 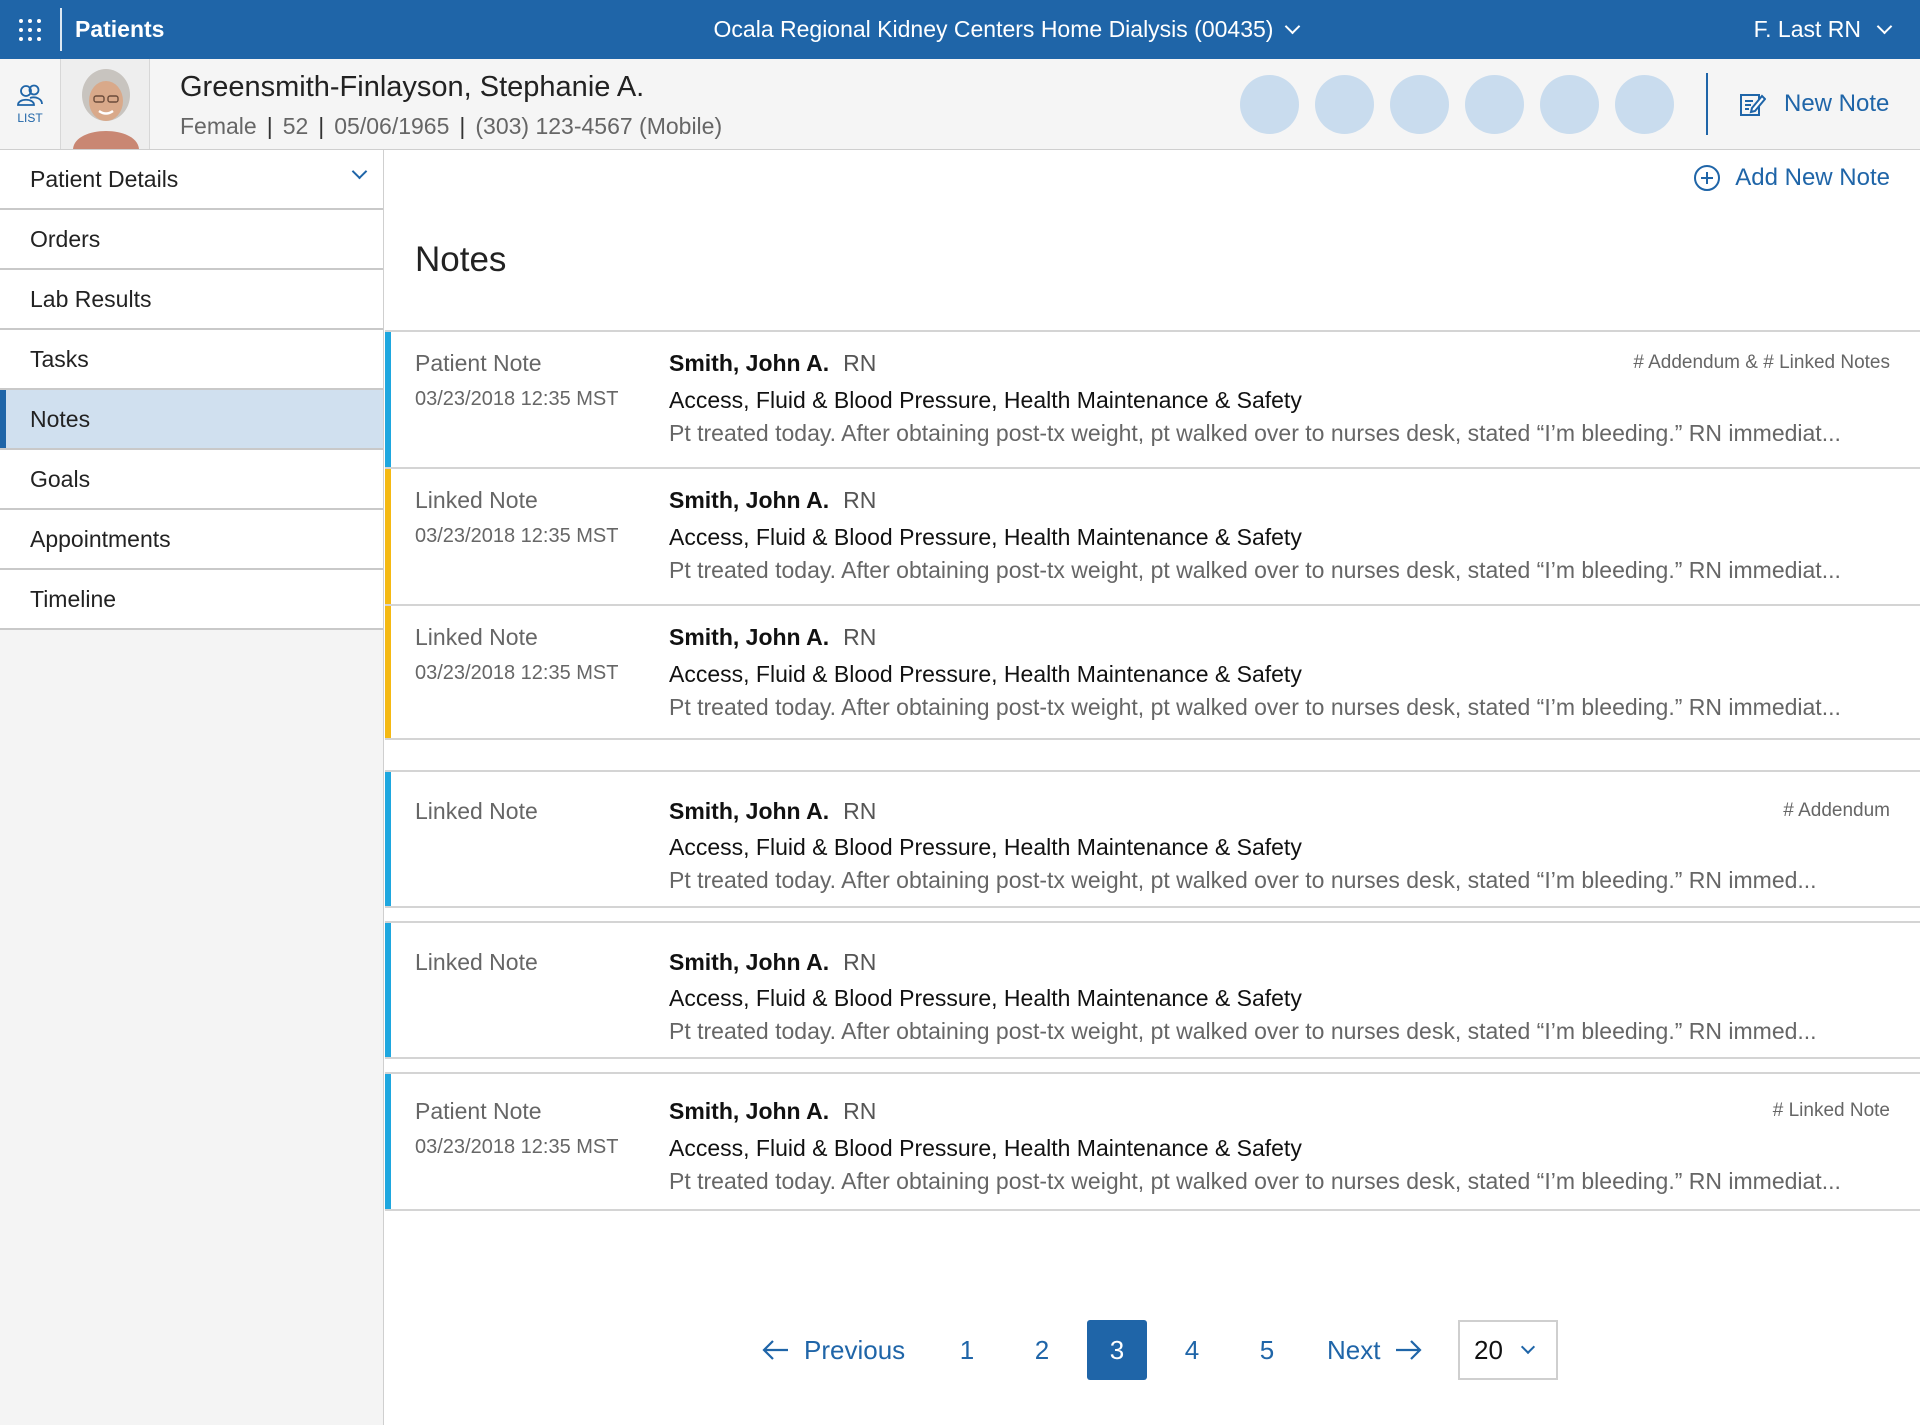 I want to click on patient-dob: 05/06/1965, so click(x=392, y=126).